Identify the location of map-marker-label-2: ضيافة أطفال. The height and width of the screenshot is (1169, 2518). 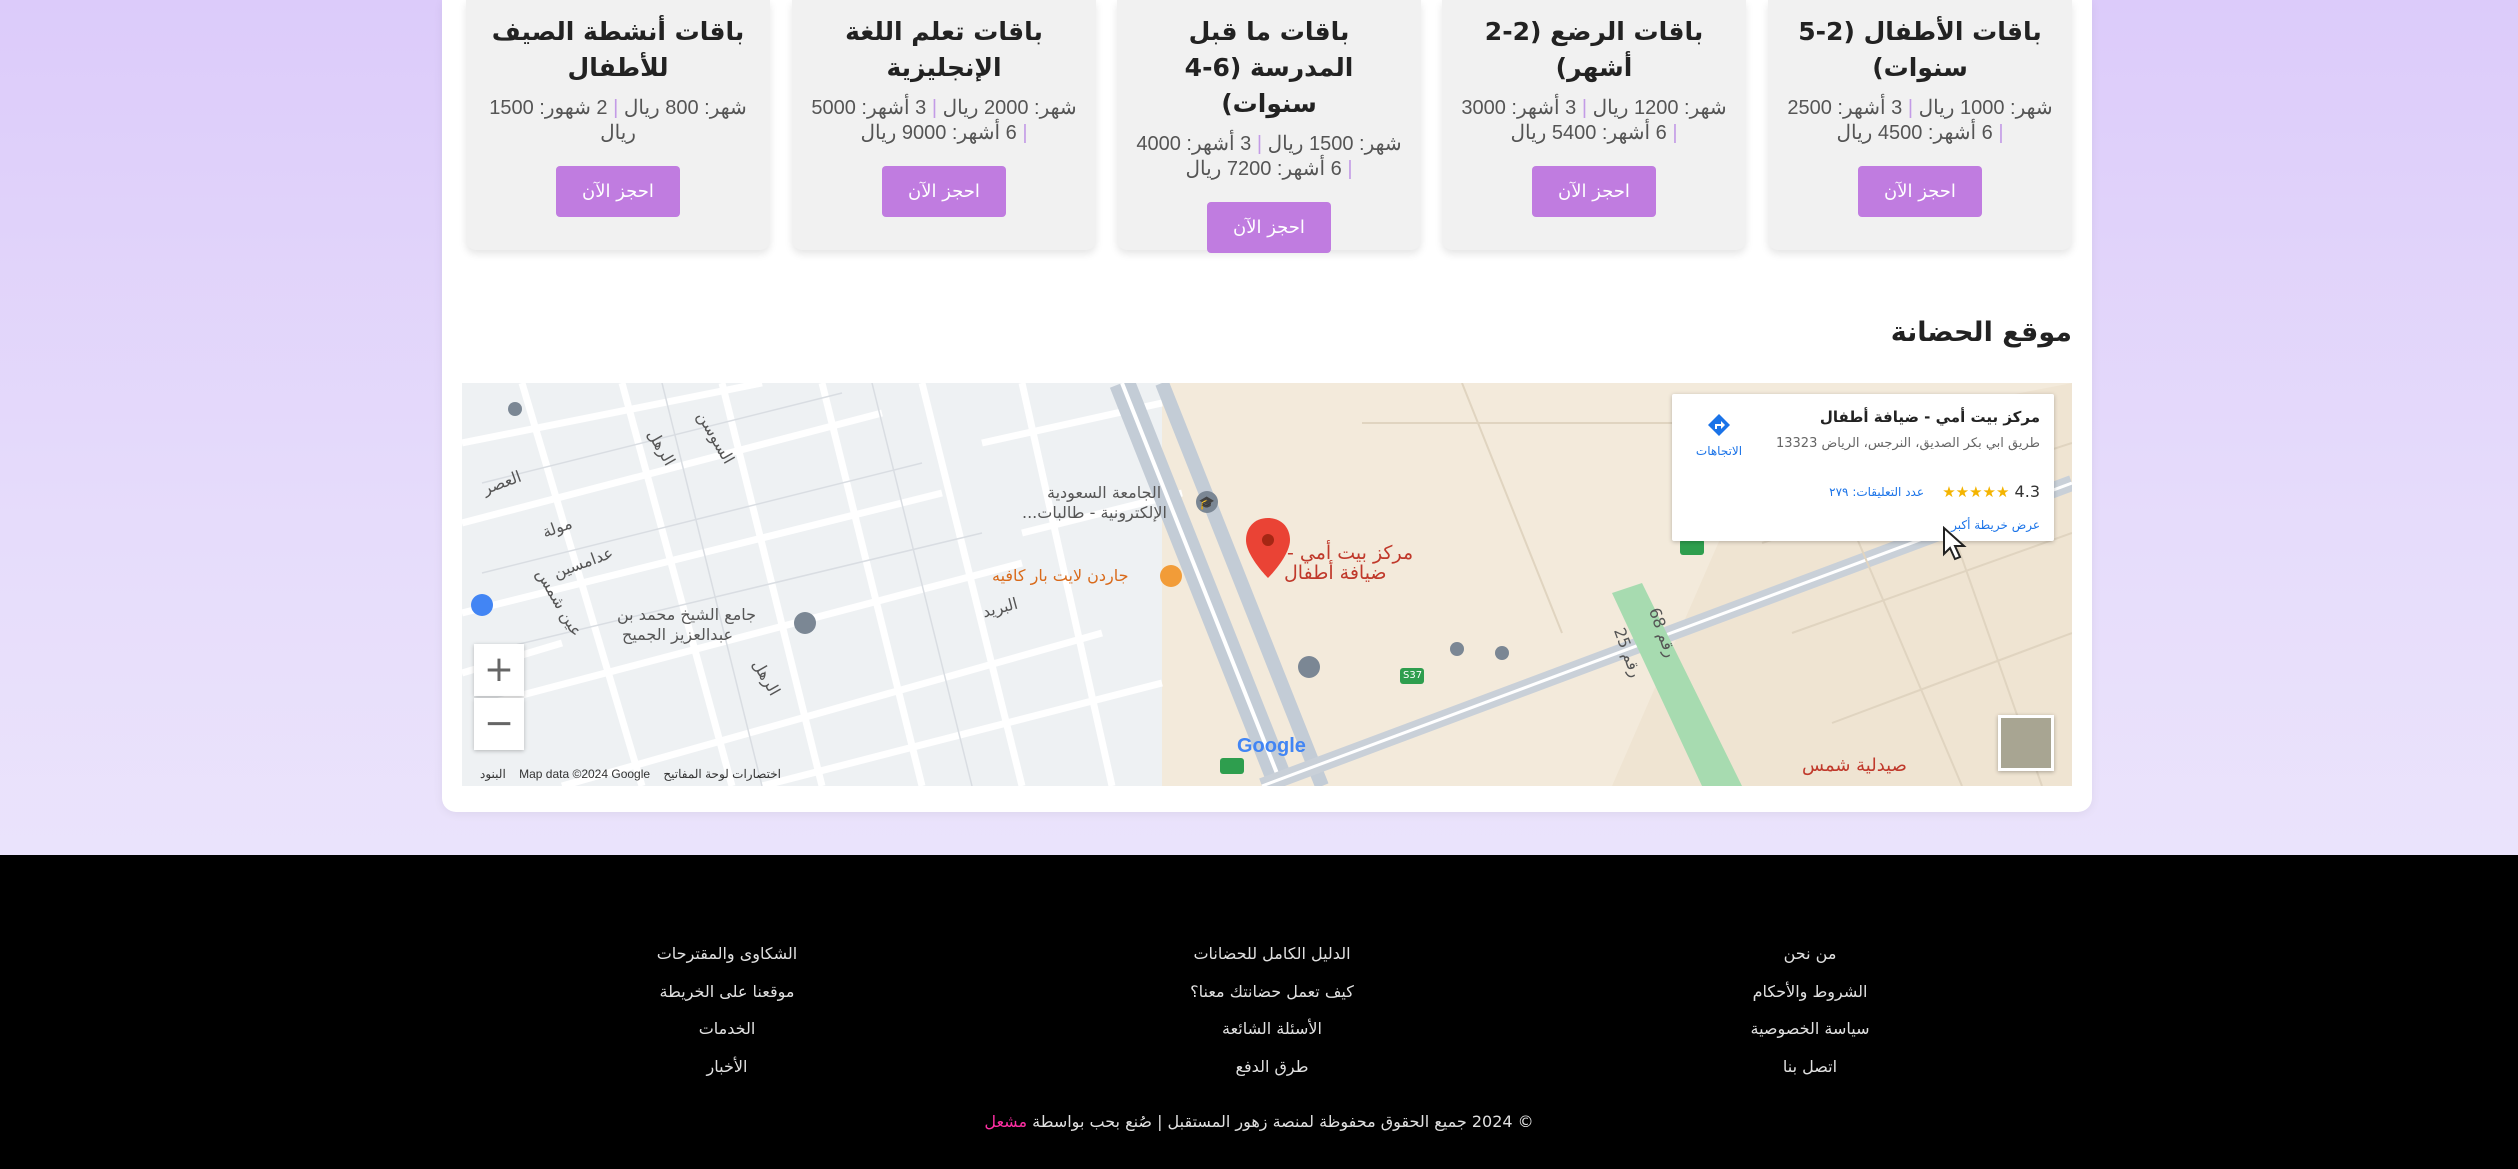
(1335, 573).